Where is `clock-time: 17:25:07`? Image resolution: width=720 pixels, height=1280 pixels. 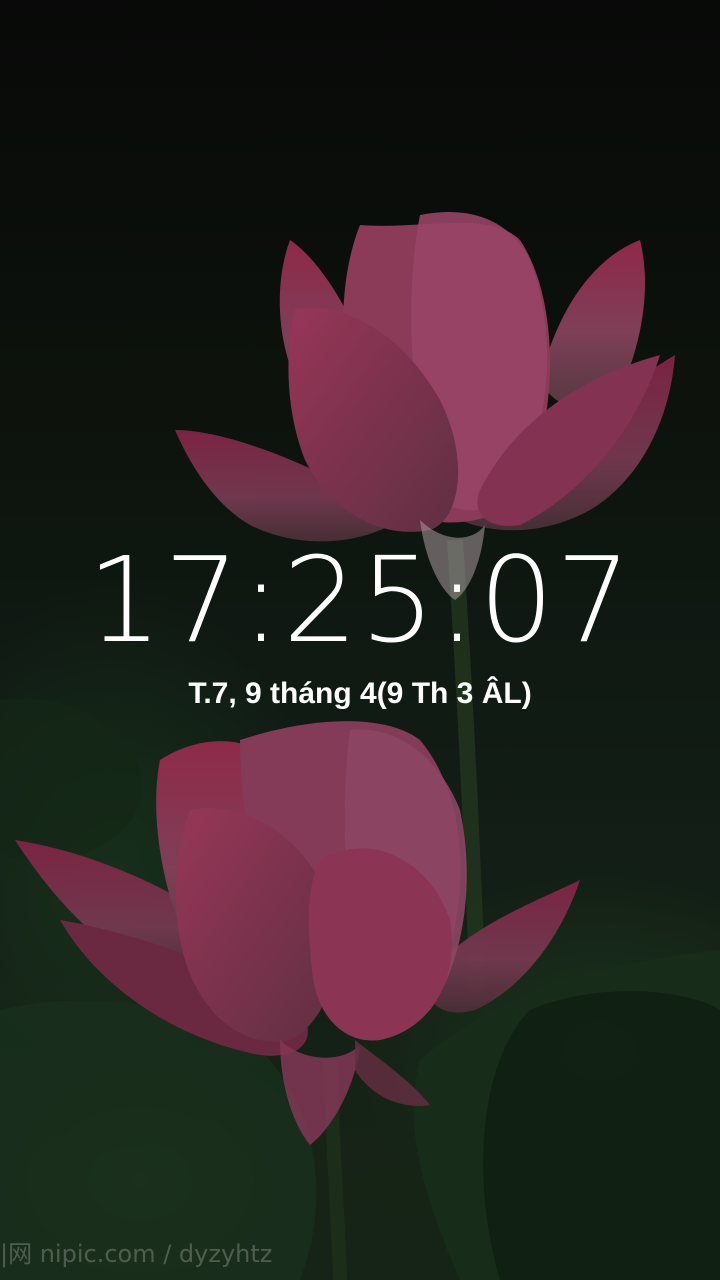
clock-time: 17:25:07 is located at coordinates (360, 600).